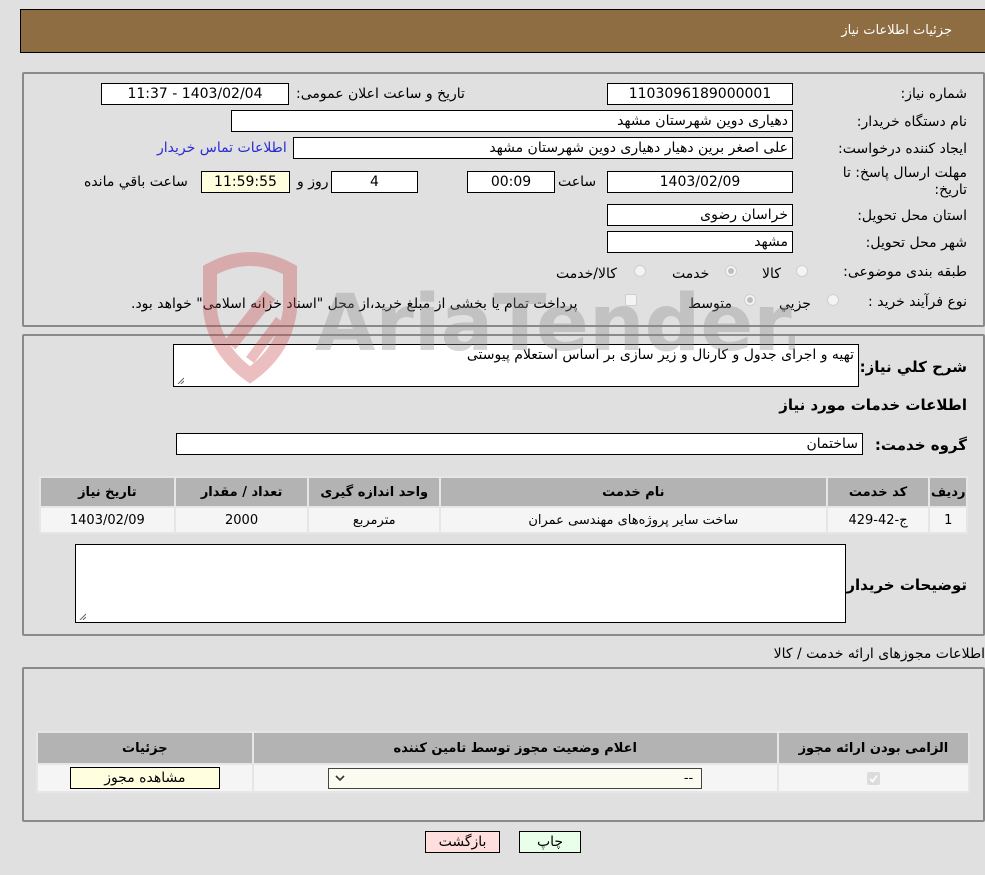 The image size is (985, 875). I want to click on permit-status-select: --, so click(515, 778).